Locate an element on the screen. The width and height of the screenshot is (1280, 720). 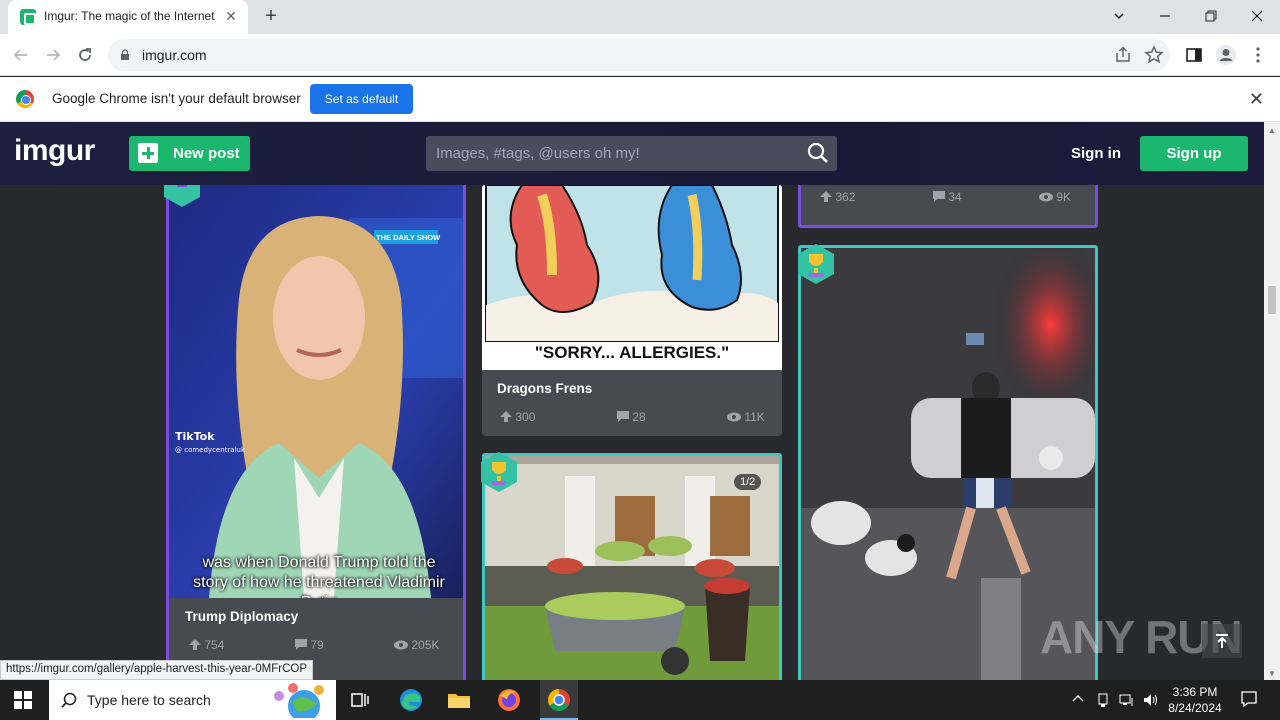
windows-taskbar: Type here to search 3:36 PM 8/24/2024 is located at coordinates (640, 700).